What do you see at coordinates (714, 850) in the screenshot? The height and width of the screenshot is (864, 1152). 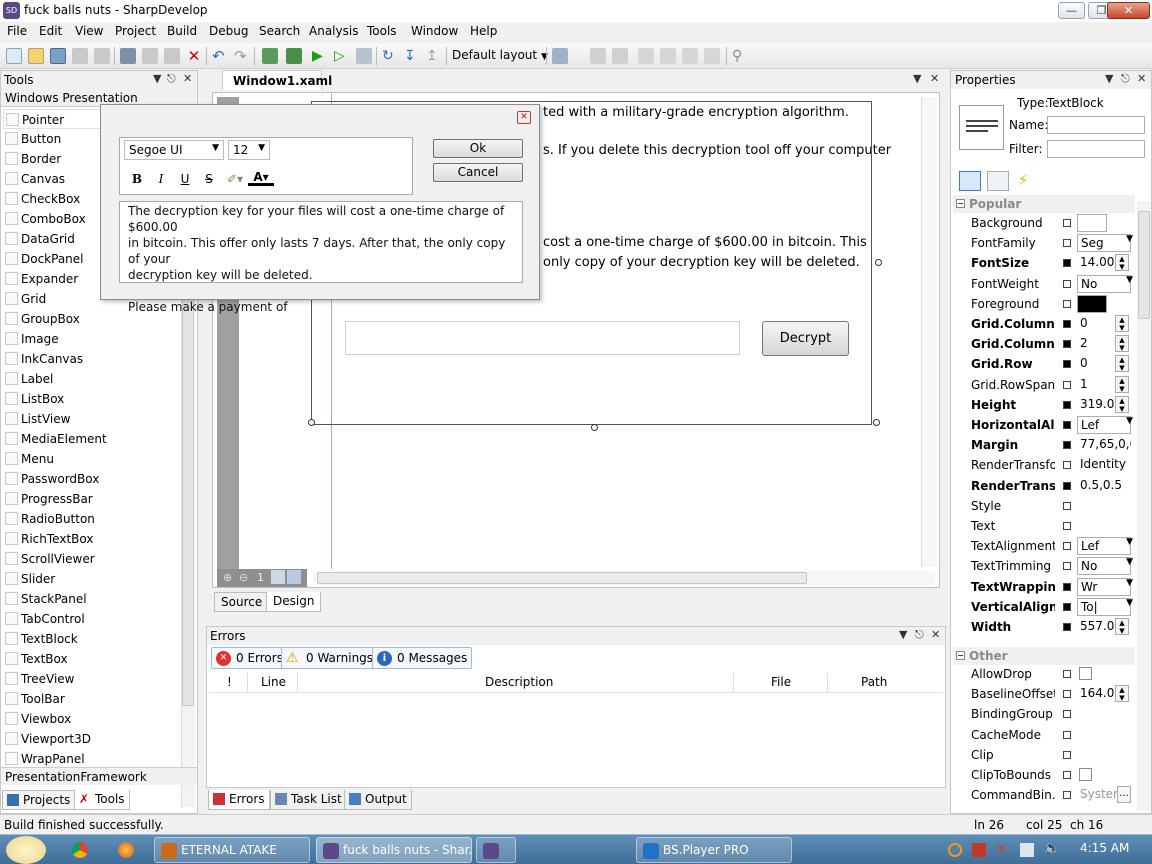 I see `taskbar-item-bsplayer: BS.Player PRO` at bounding box center [714, 850].